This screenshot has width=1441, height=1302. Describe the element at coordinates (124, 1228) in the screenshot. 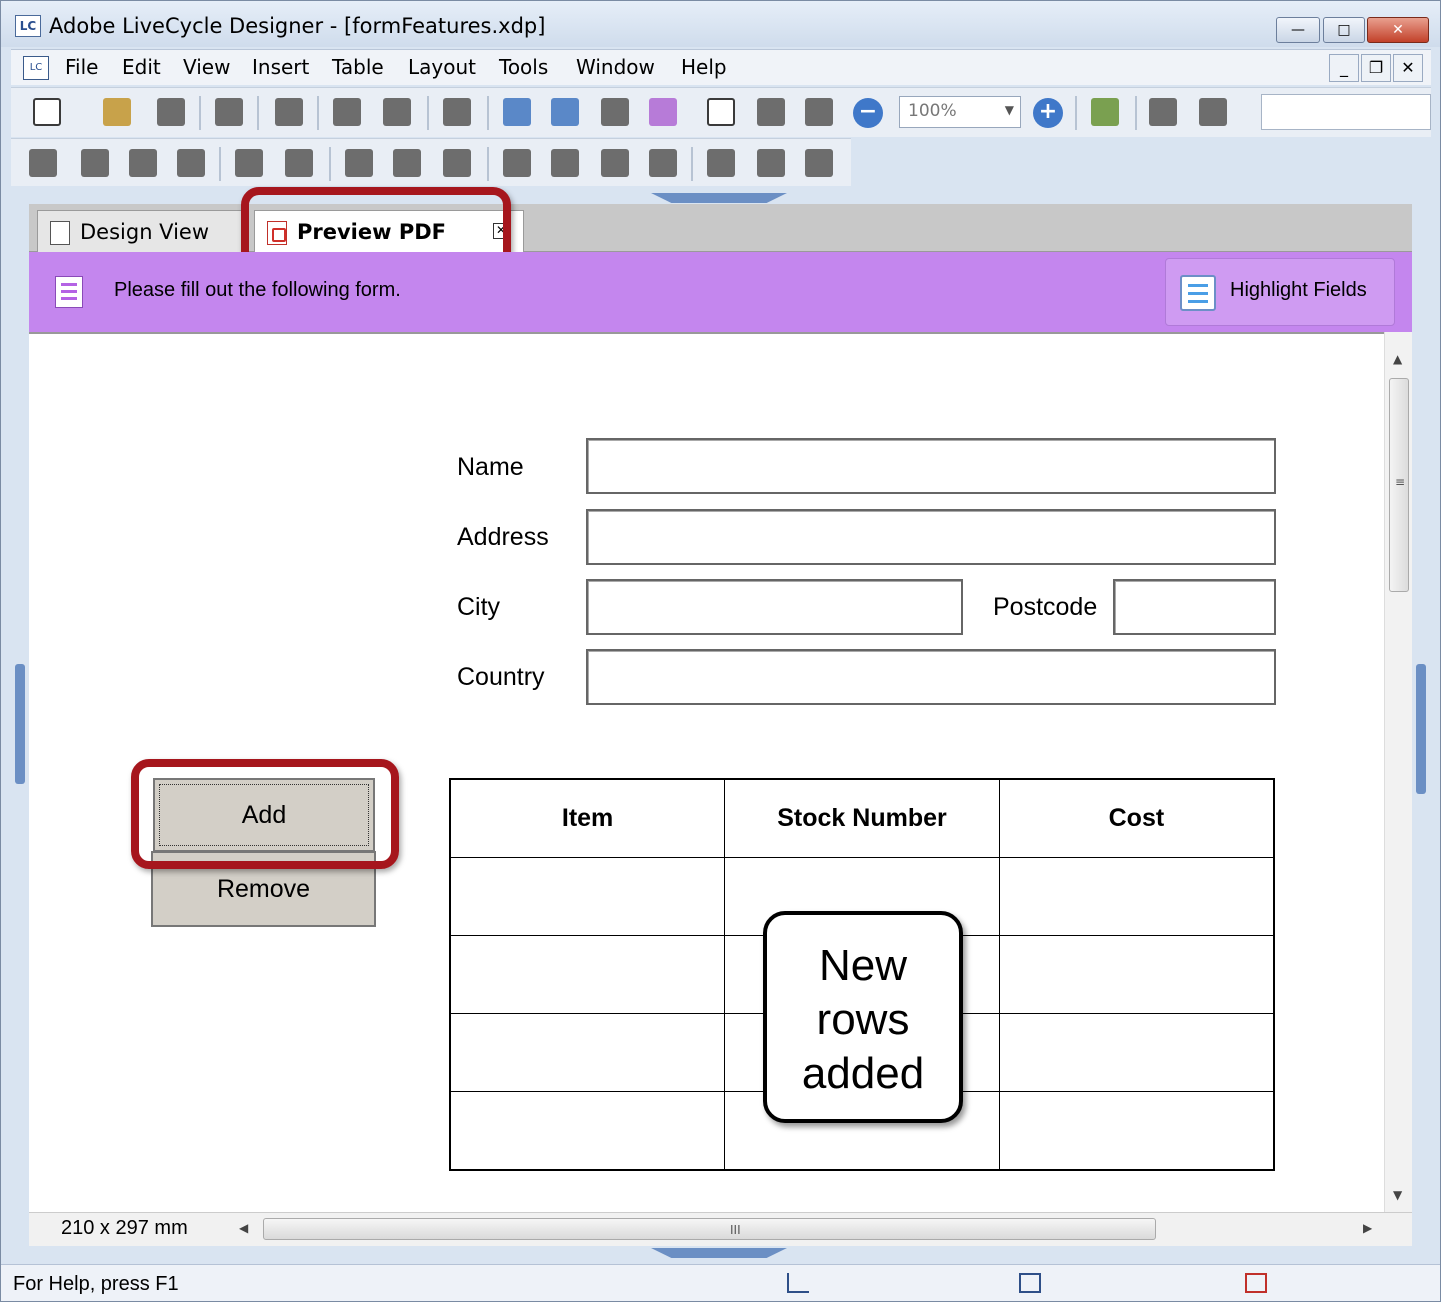

I see `page-size-indicator: 210 x 297 mm` at that location.